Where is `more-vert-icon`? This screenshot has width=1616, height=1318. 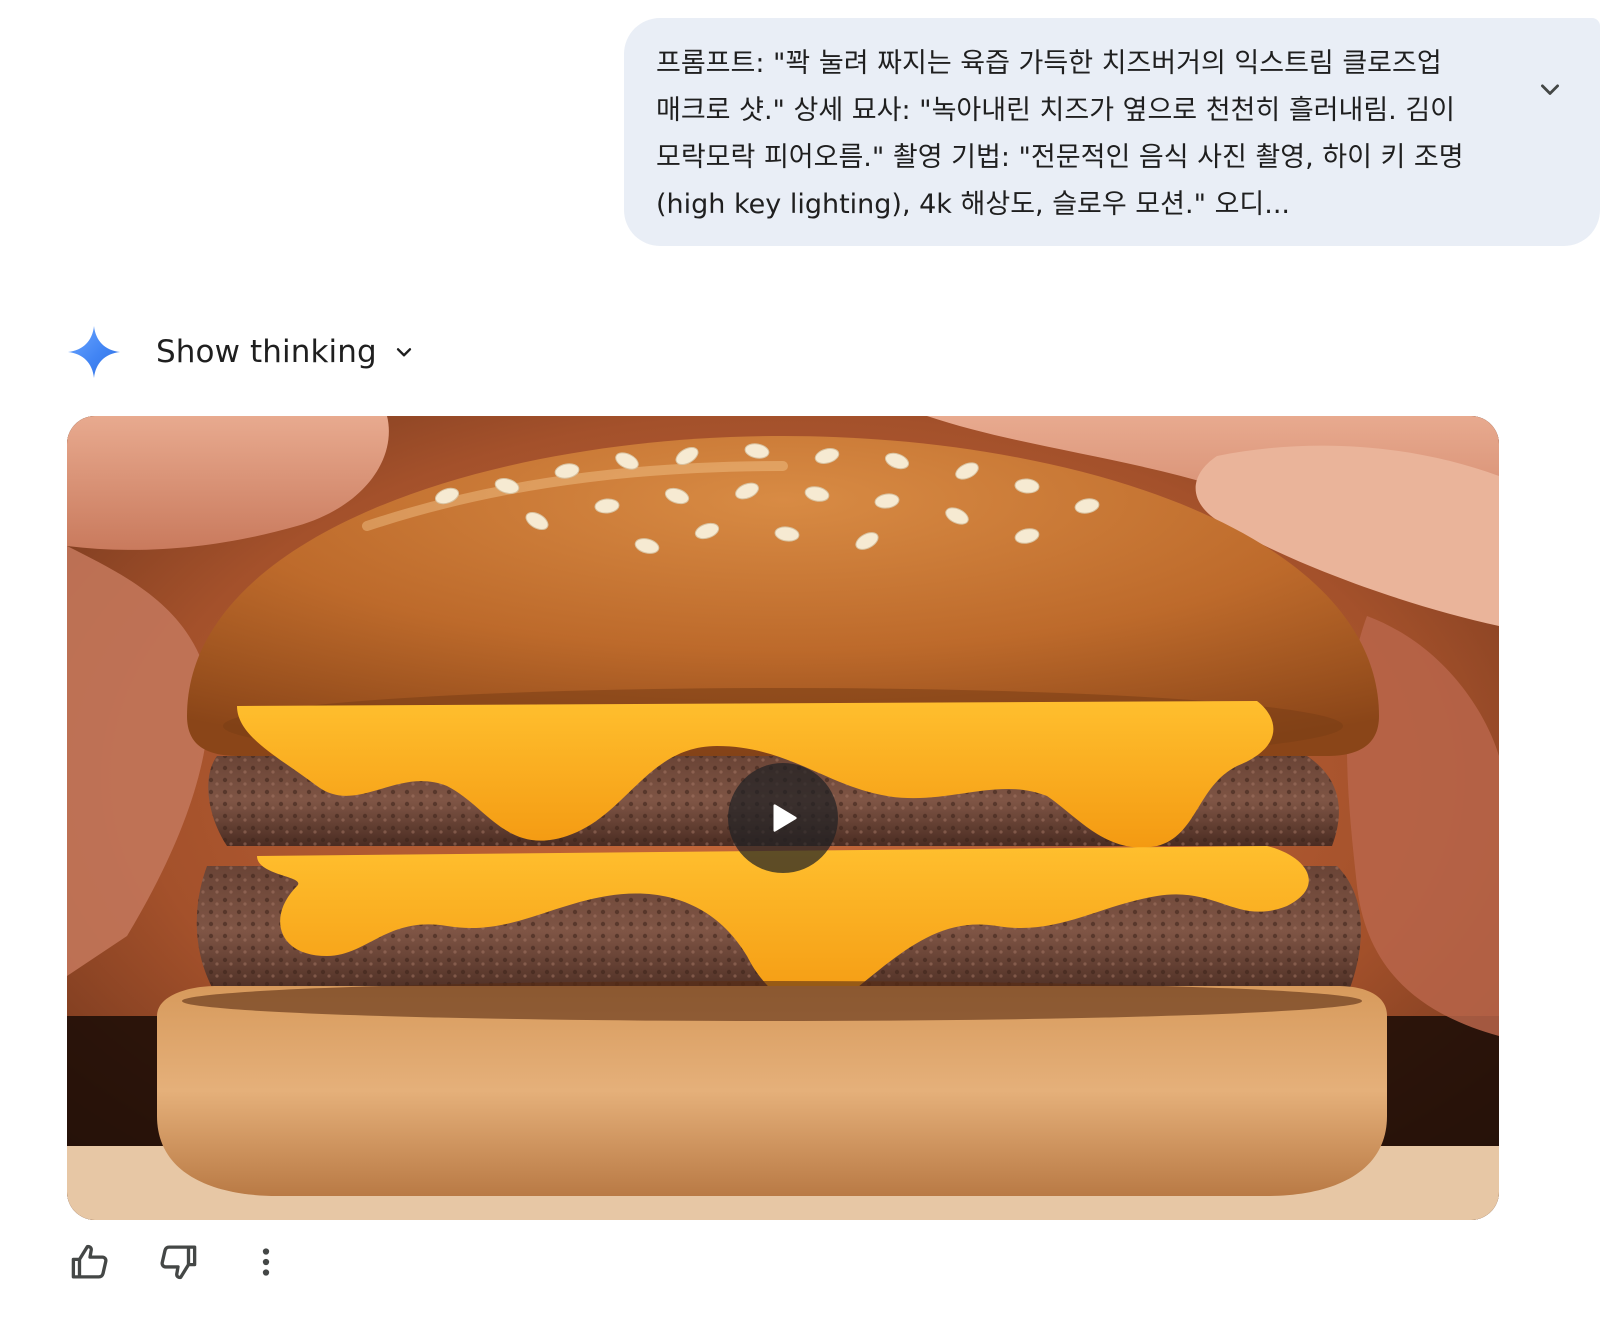 more-vert-icon is located at coordinates (266, 1262).